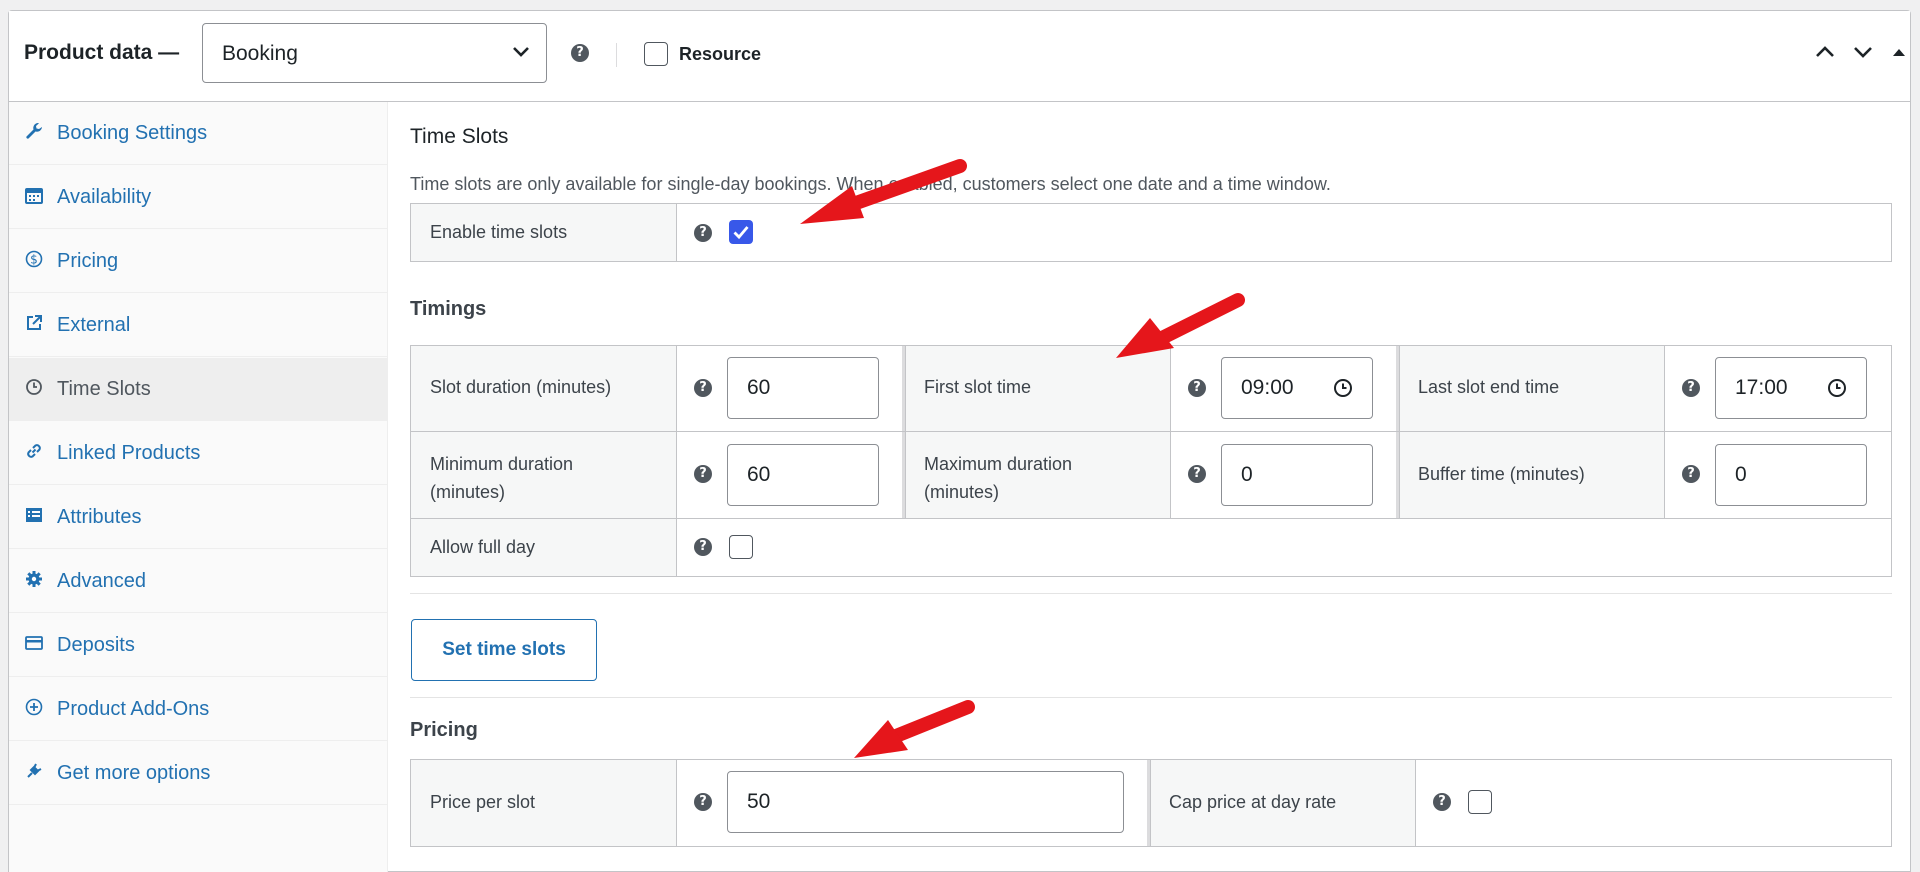 Image resolution: width=1920 pixels, height=872 pixels. What do you see at coordinates (133, 709) in the screenshot?
I see `tab-label: Product Add-Ons` at bounding box center [133, 709].